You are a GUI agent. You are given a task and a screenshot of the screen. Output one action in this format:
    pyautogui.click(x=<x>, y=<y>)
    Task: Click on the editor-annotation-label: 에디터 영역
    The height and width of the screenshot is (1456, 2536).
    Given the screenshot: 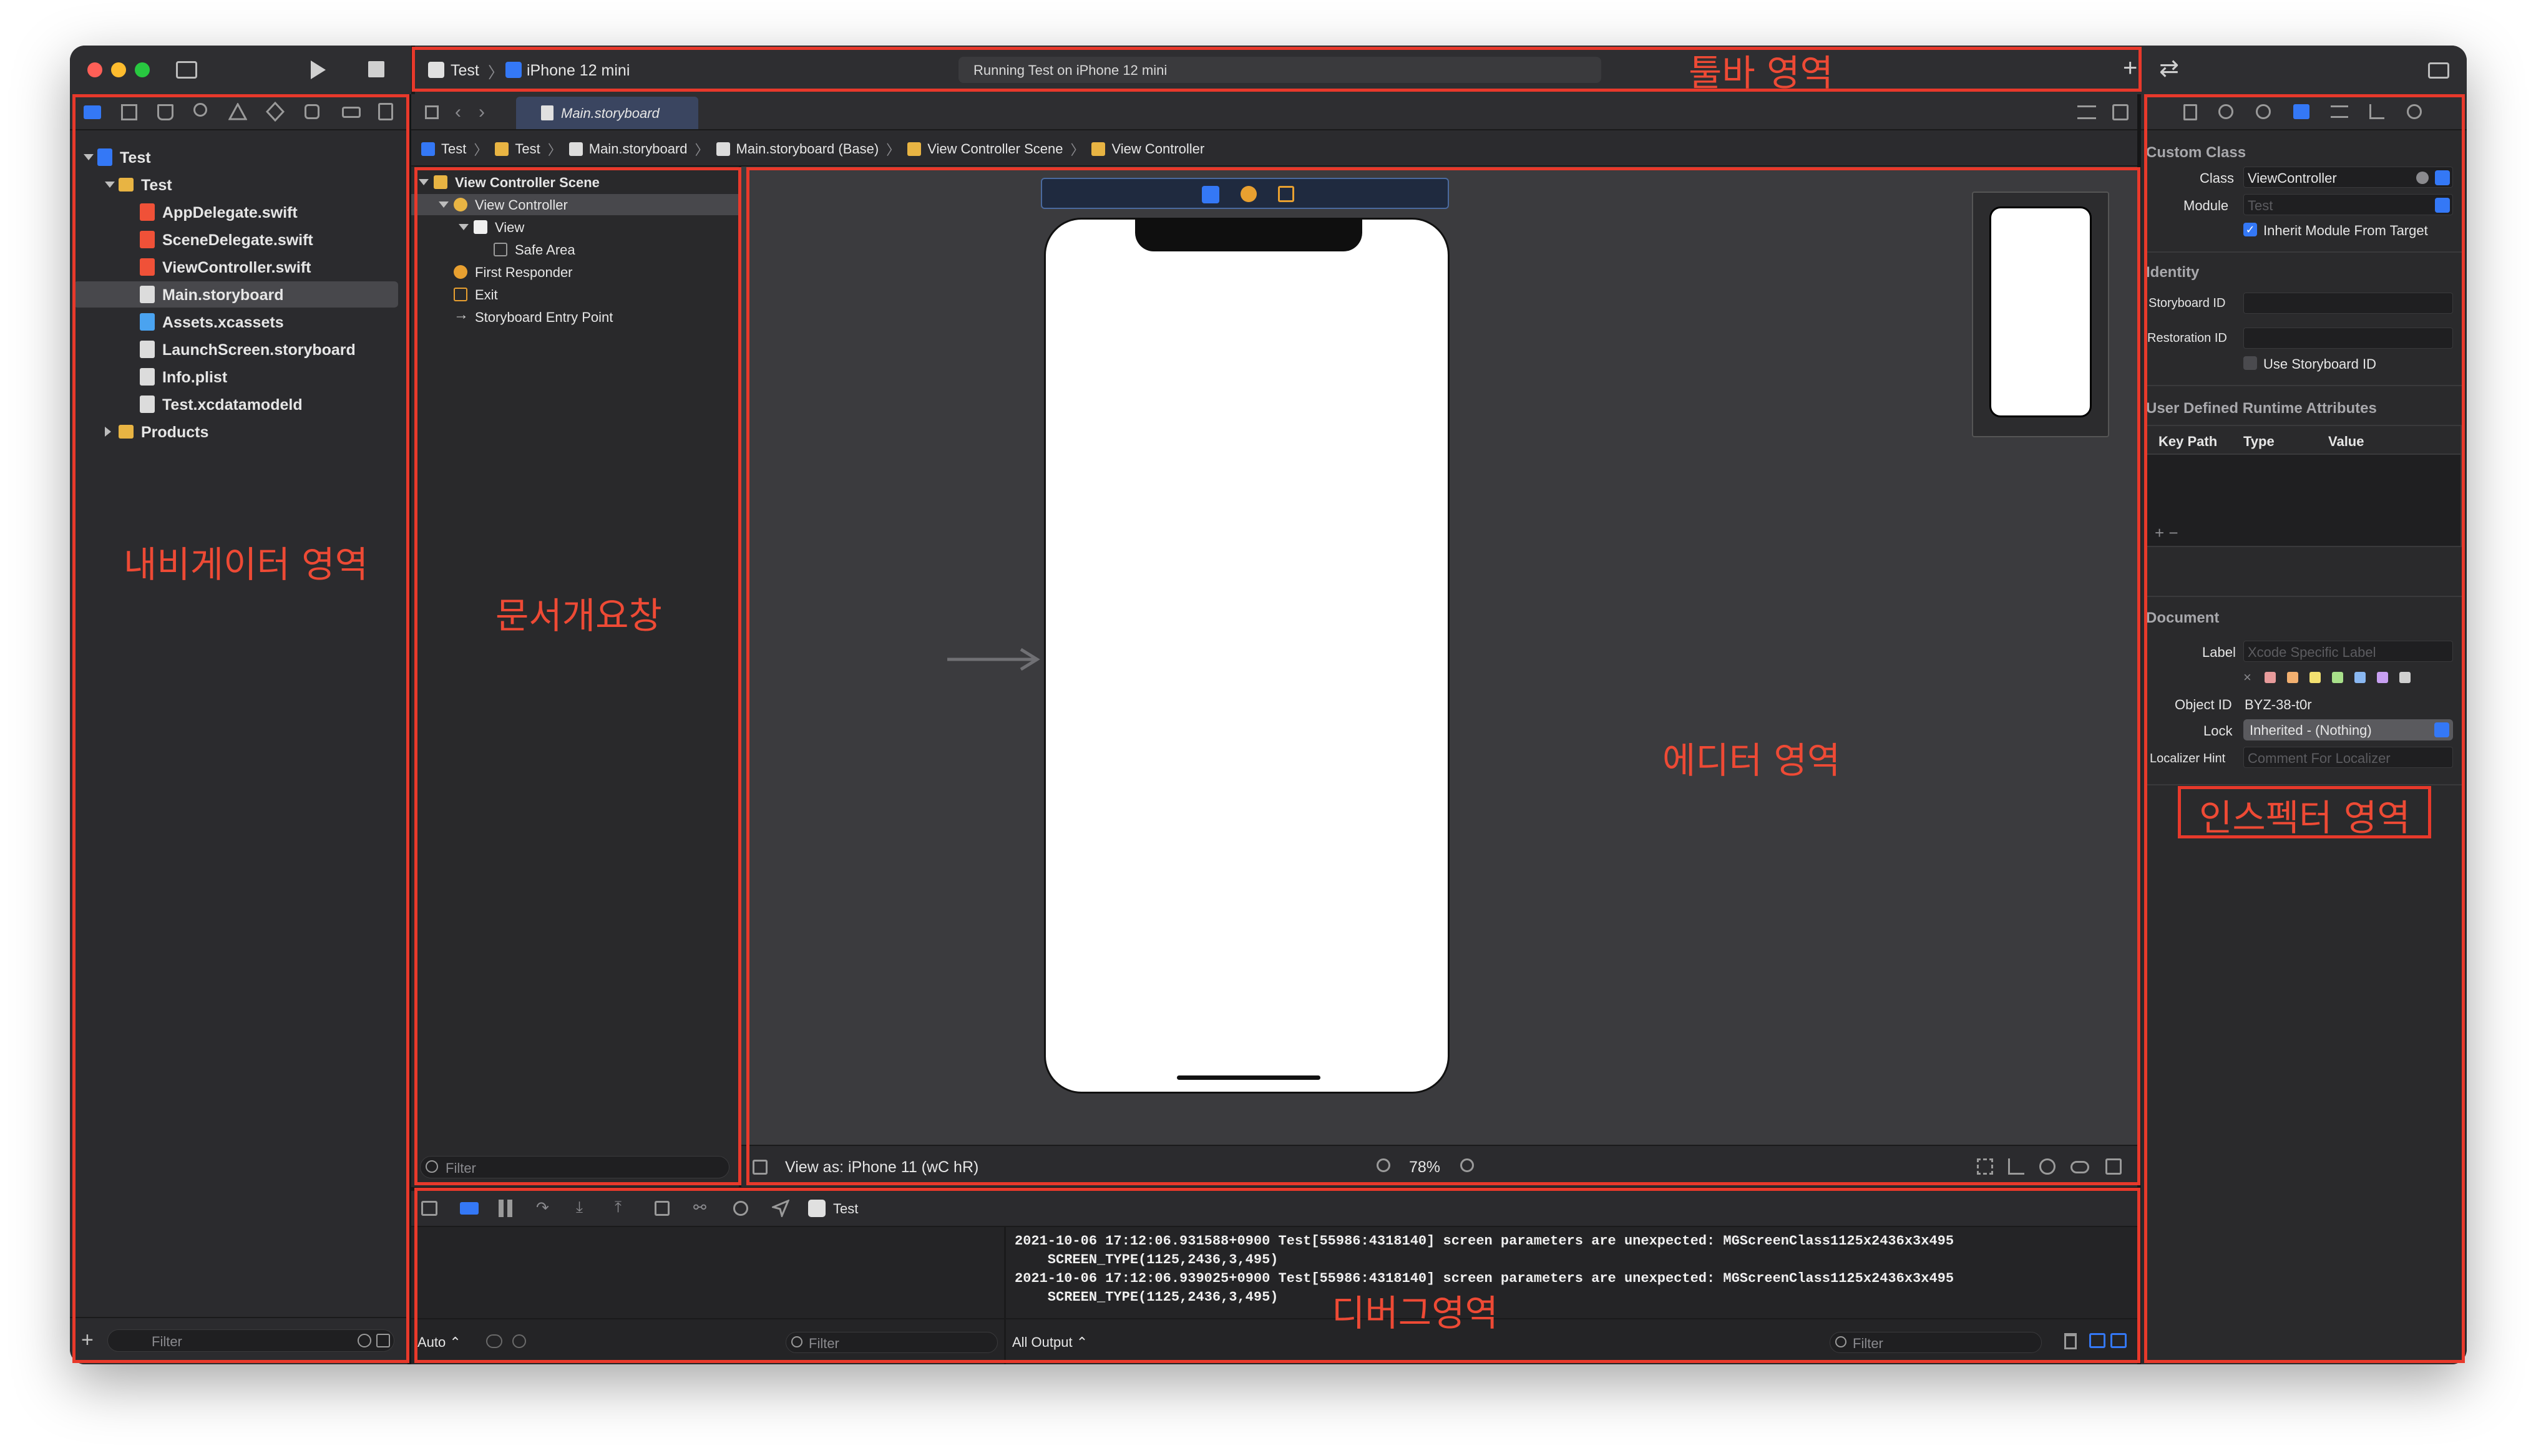 What is the action you would take?
    pyautogui.click(x=1751, y=761)
    